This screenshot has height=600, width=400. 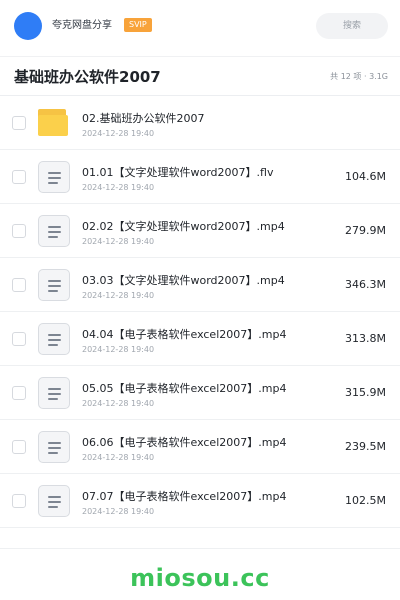 I want to click on search-button: 搜索, so click(x=352, y=26).